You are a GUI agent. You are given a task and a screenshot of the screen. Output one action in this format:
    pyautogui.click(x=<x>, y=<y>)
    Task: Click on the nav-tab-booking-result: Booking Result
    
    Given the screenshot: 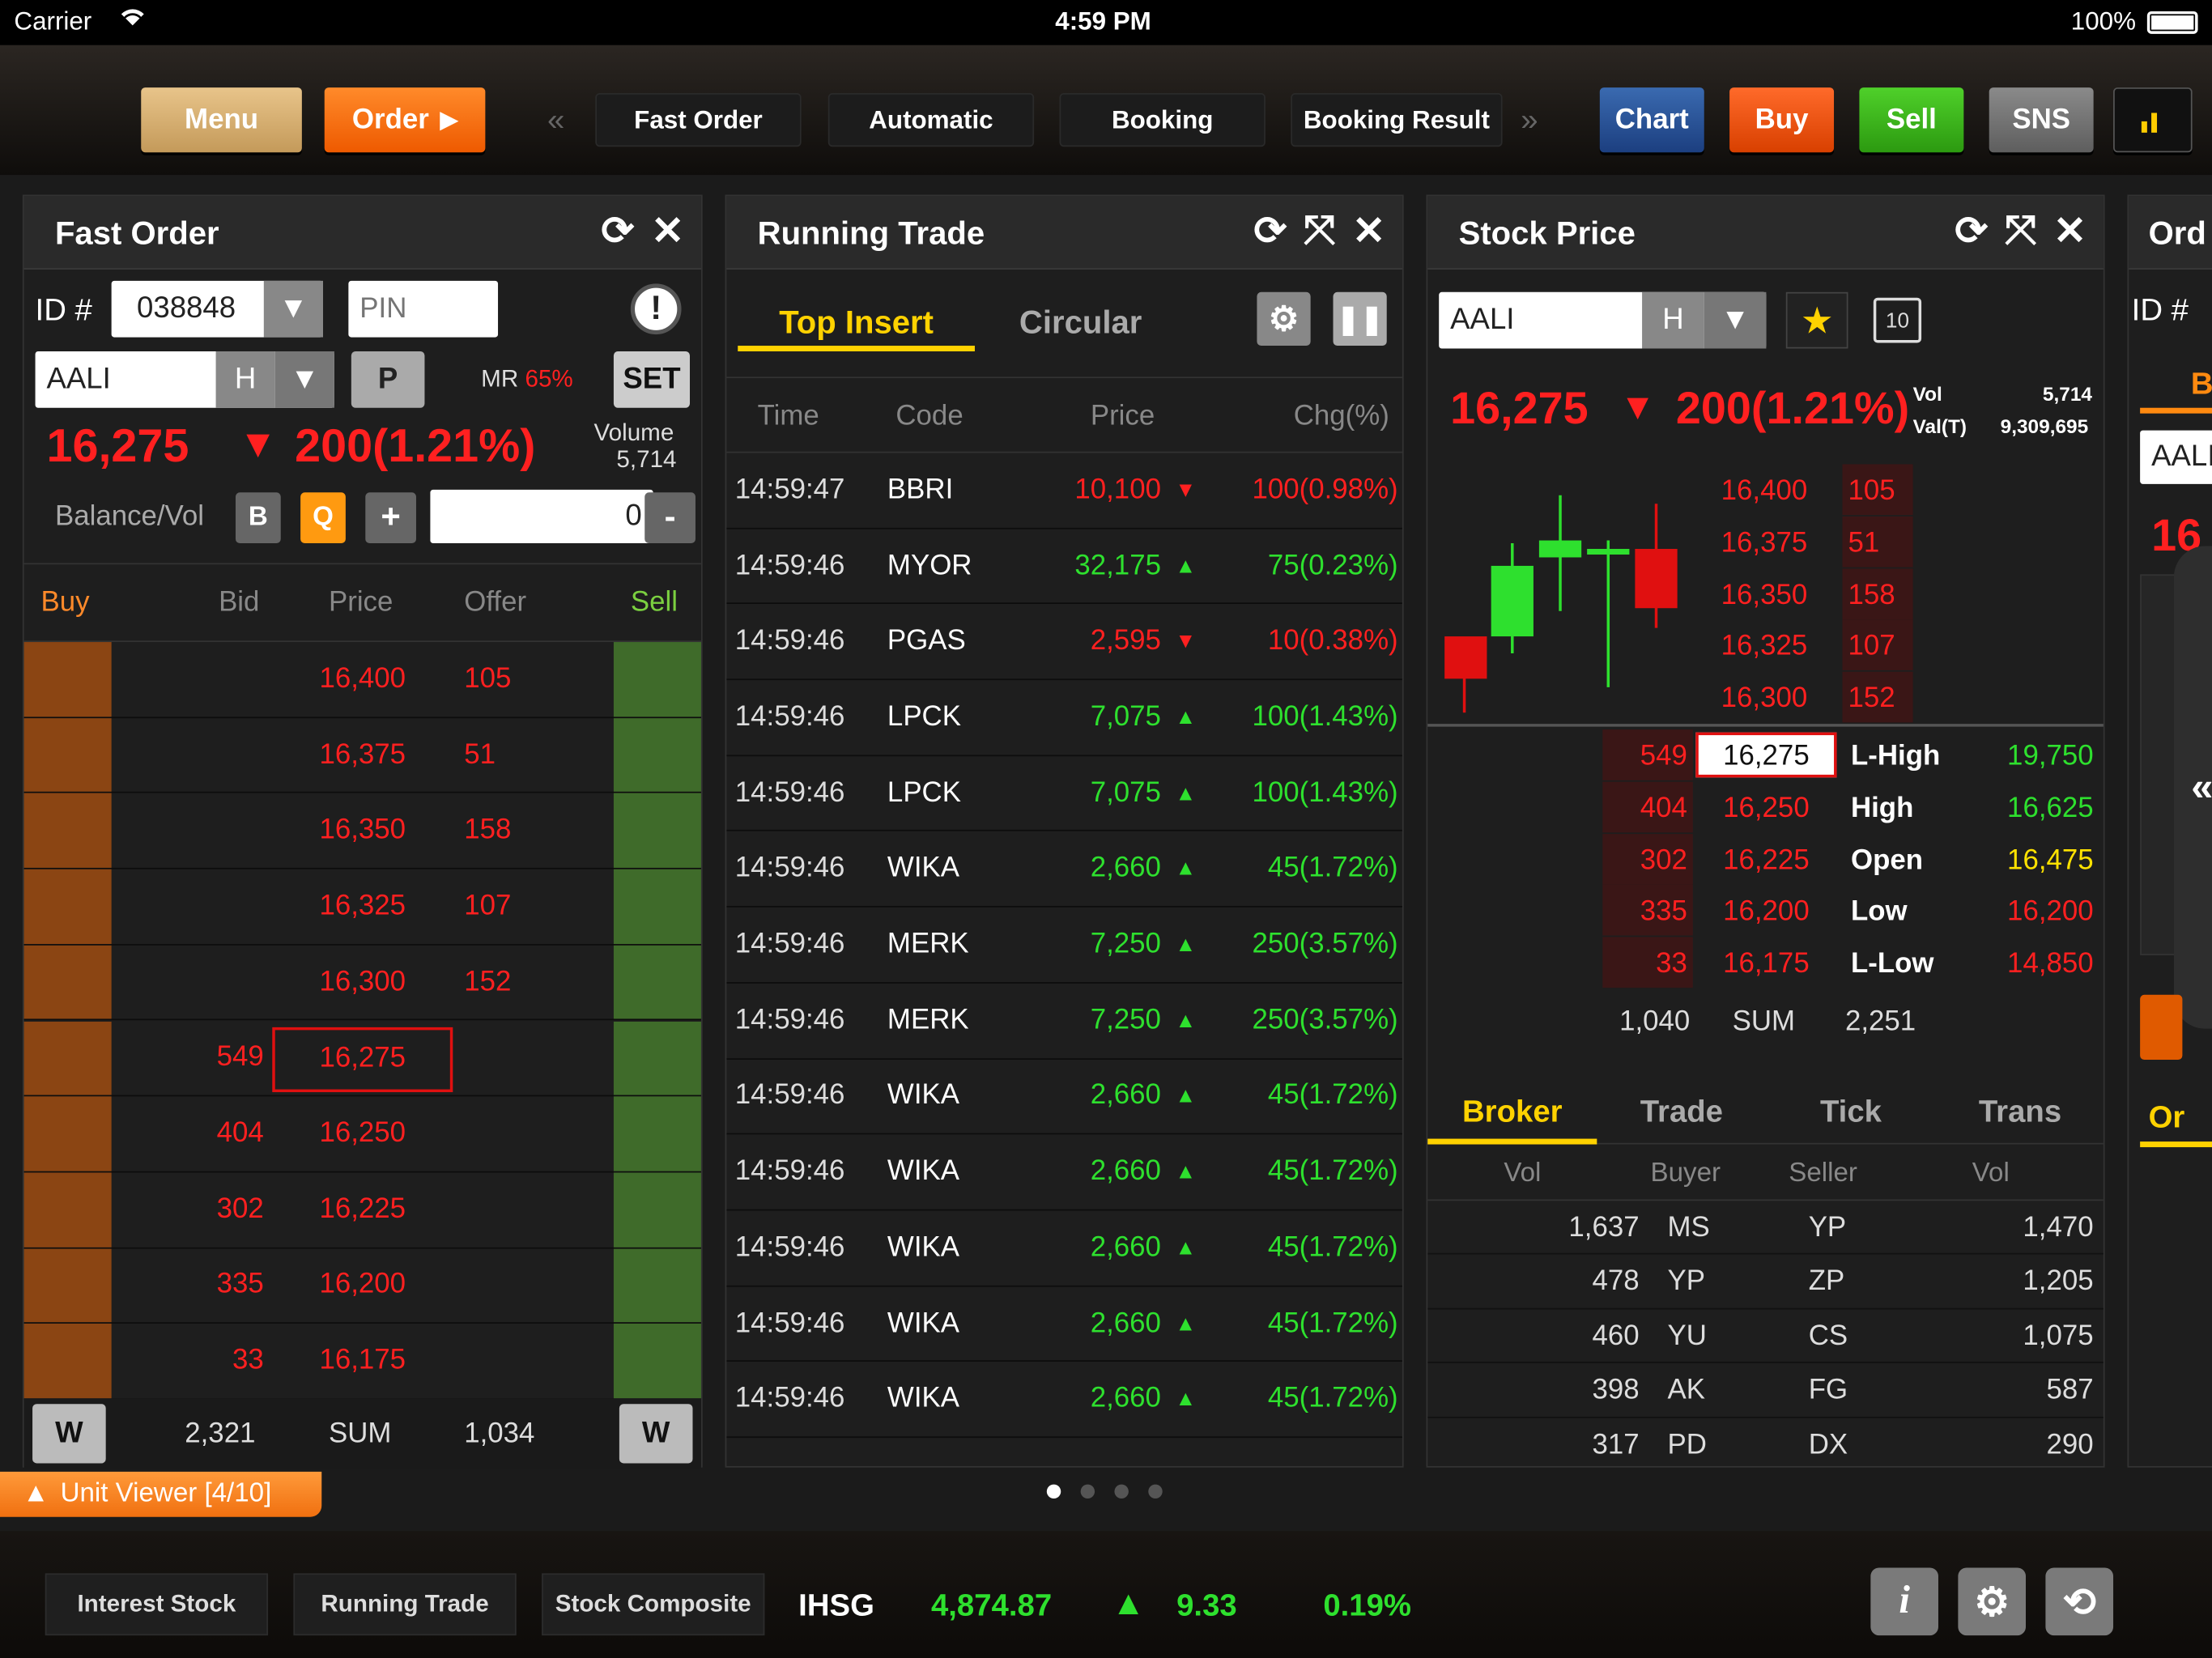 What is the action you would take?
    pyautogui.click(x=1397, y=120)
    